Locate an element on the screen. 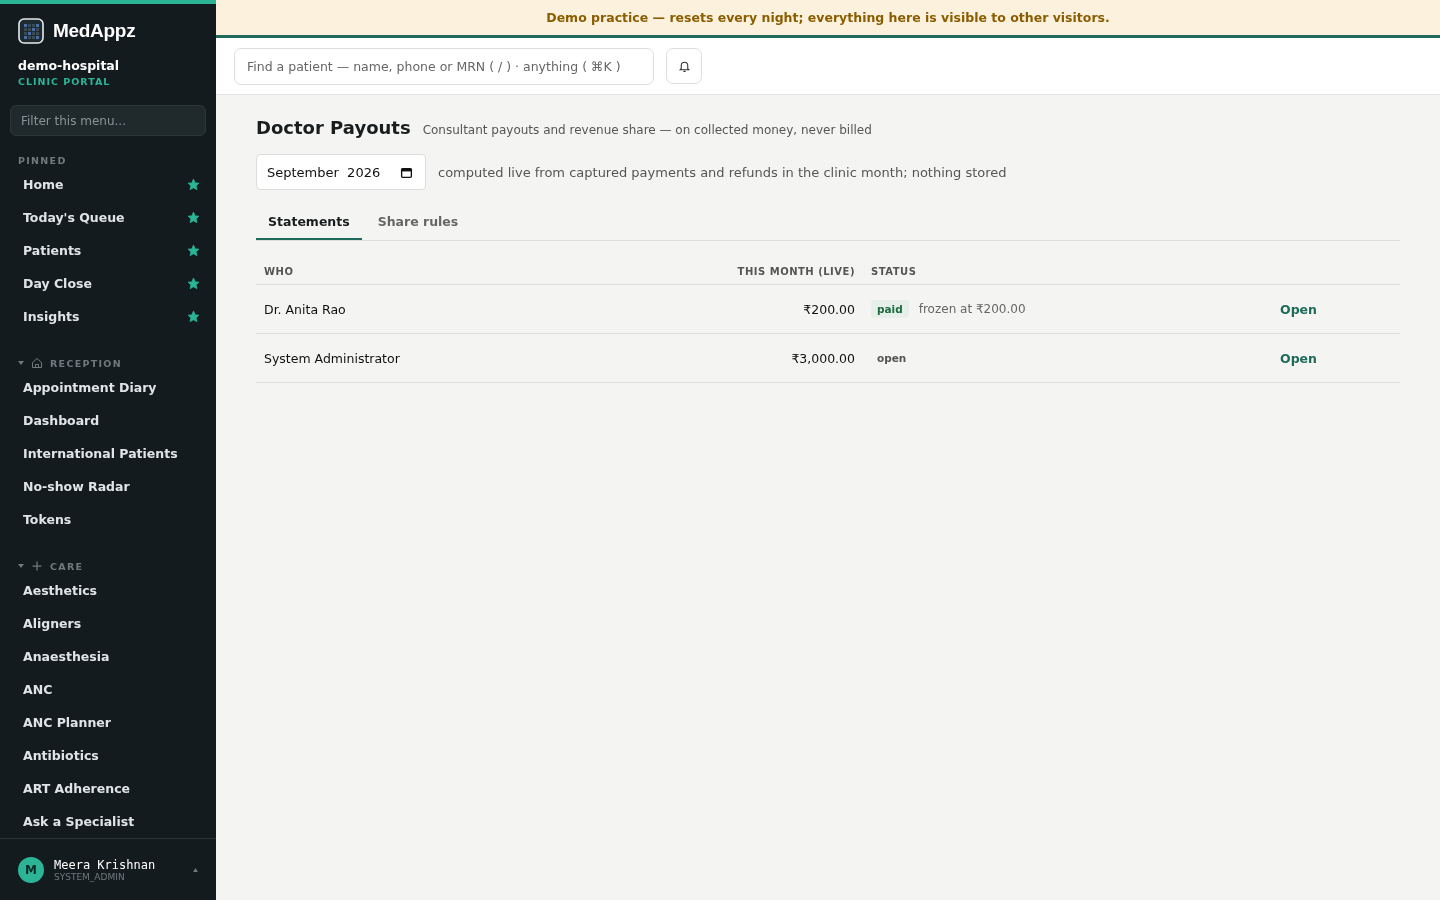 The image size is (1440, 900). column-header: WHO is located at coordinates (279, 271).